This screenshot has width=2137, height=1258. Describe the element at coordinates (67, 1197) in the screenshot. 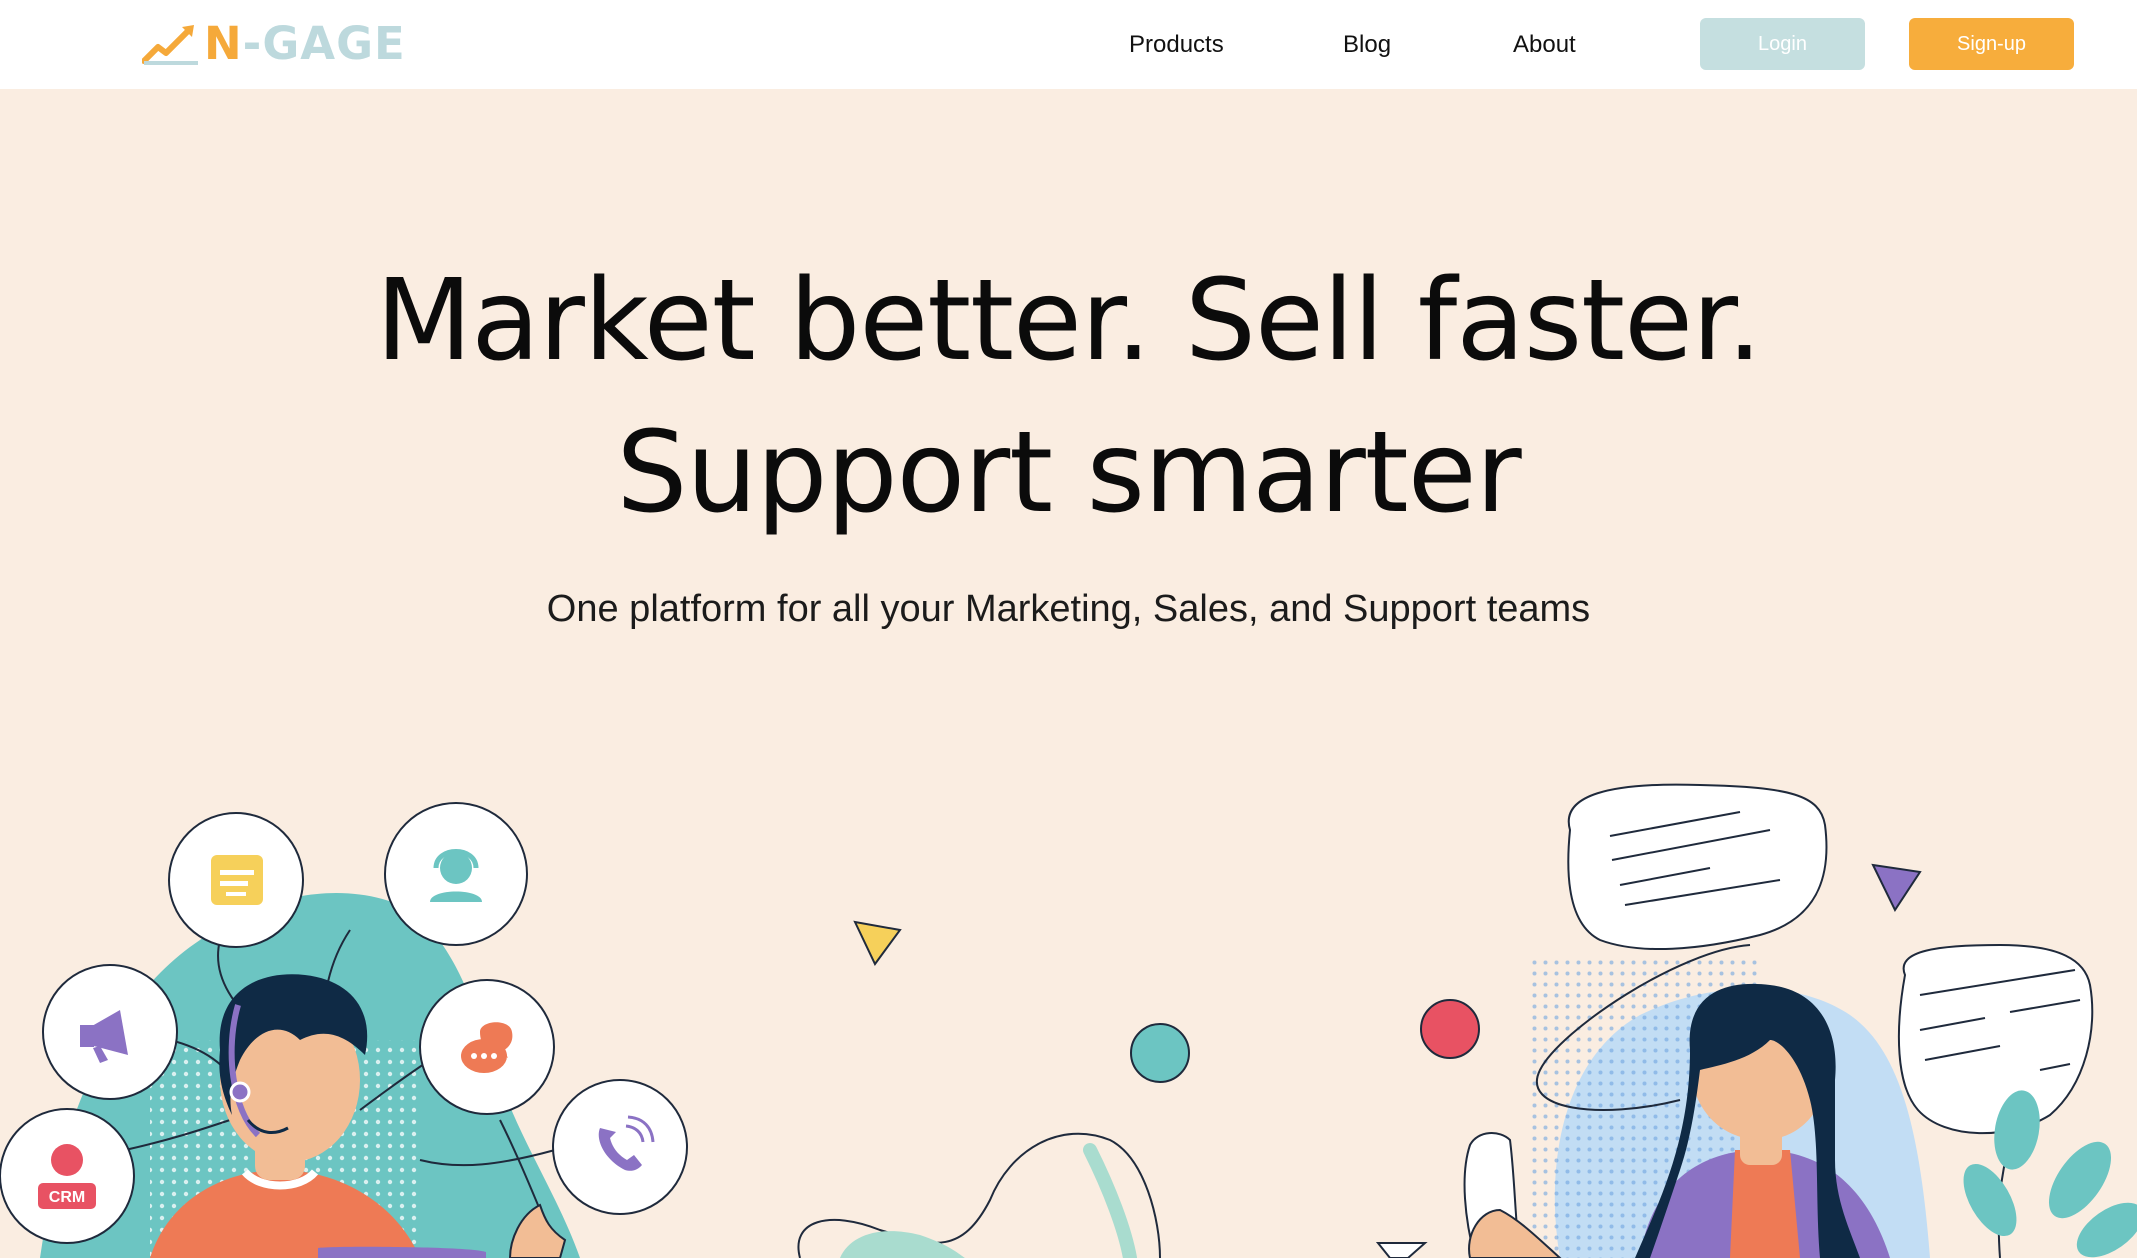

I see `crm-badge-label: CRM` at that location.